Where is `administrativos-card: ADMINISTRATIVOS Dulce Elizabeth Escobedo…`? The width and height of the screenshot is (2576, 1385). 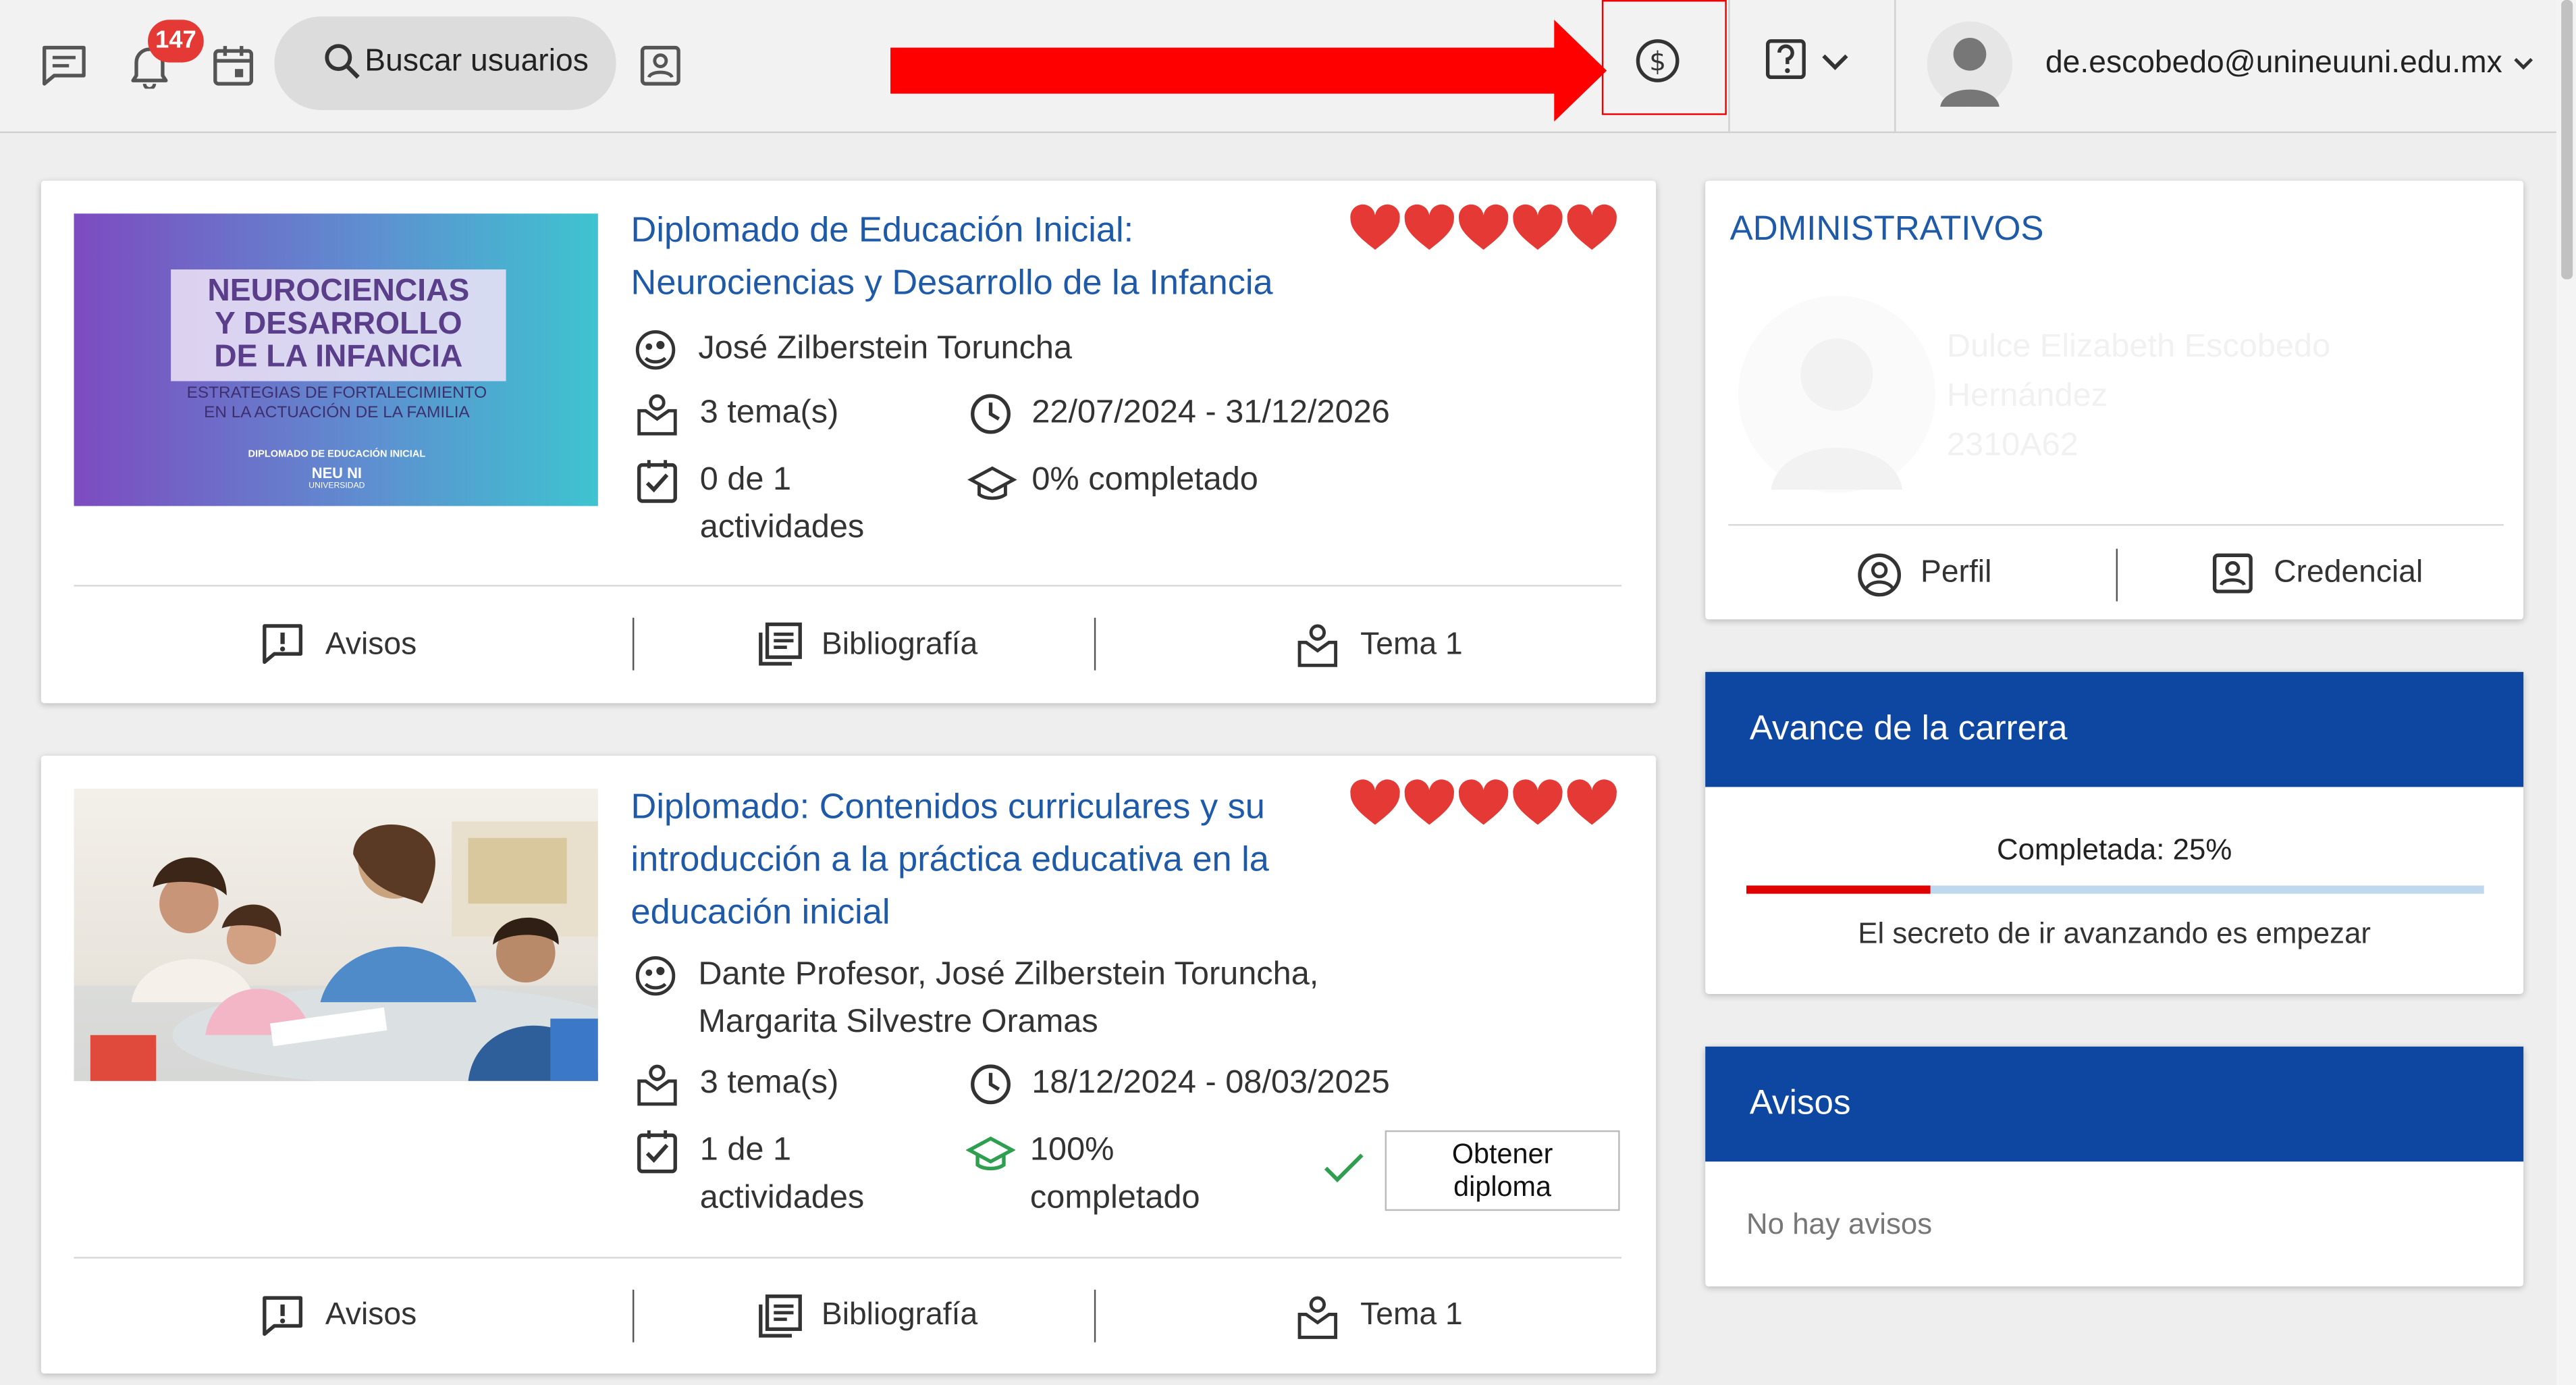 administrativos-card: ADMINISTRATIVOS Dulce Elizabeth Escobedo… is located at coordinates (2114, 400).